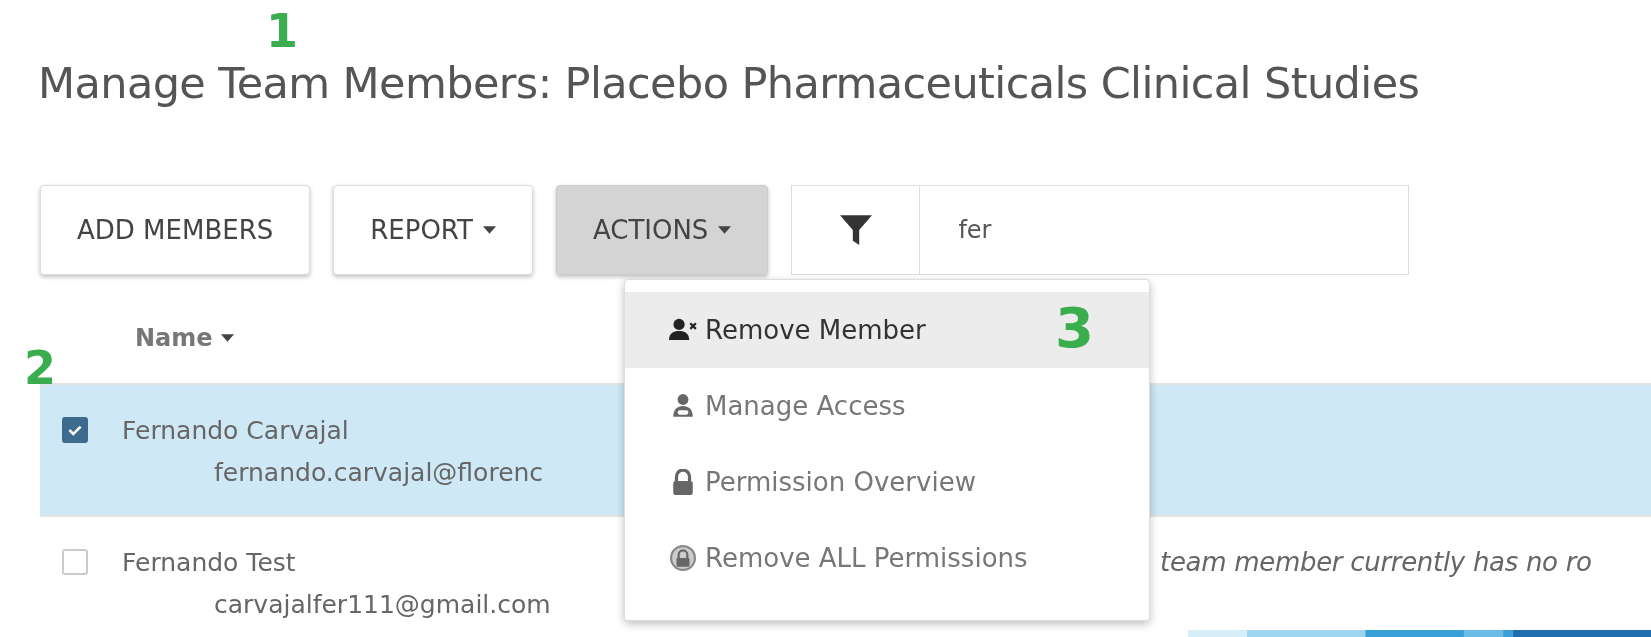  I want to click on callout-number: 3, so click(1074, 328).